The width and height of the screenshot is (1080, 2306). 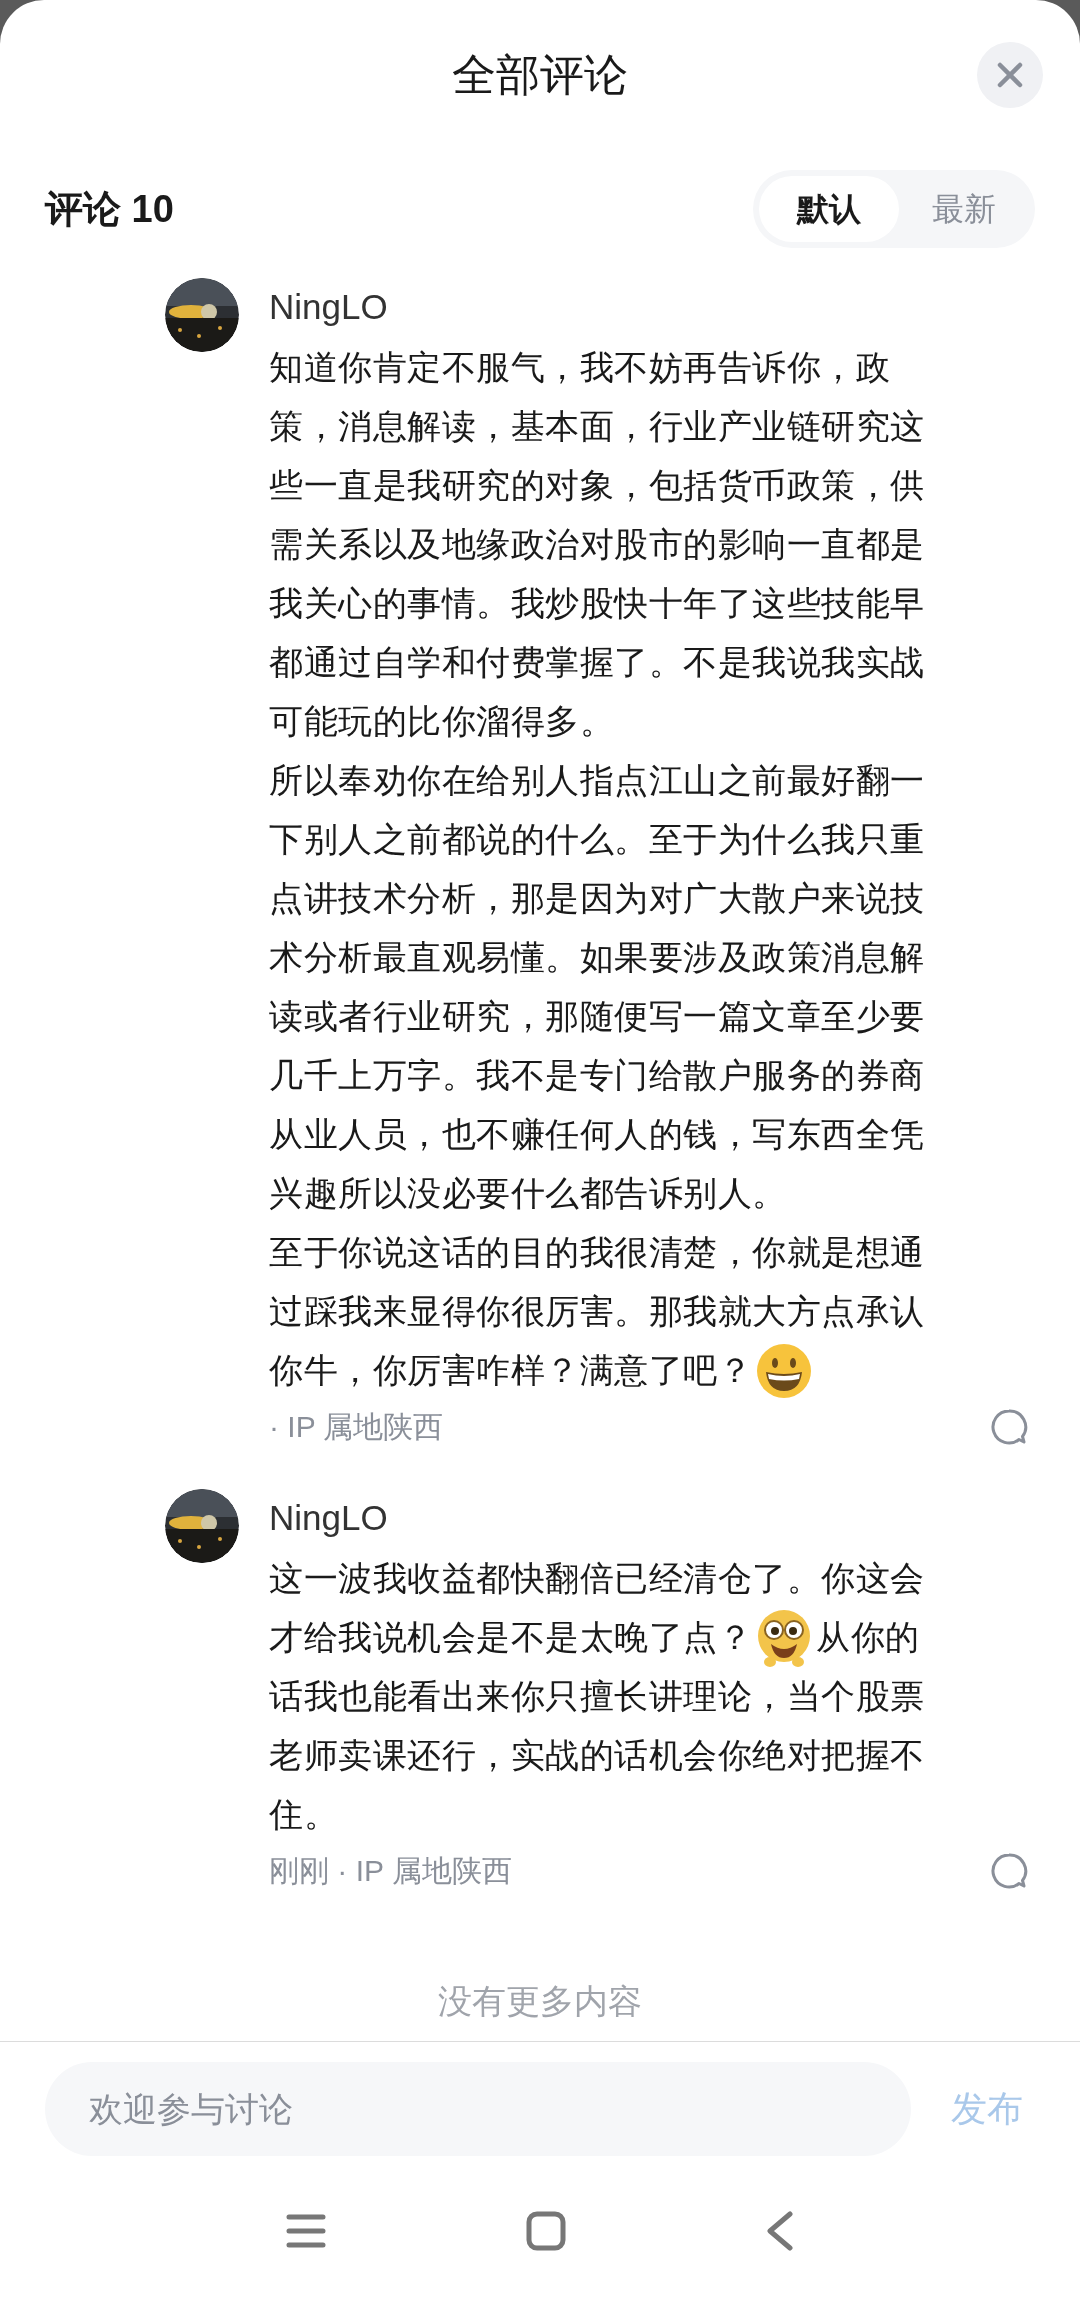 I want to click on end-note: 没有更多内容, so click(x=540, y=2001).